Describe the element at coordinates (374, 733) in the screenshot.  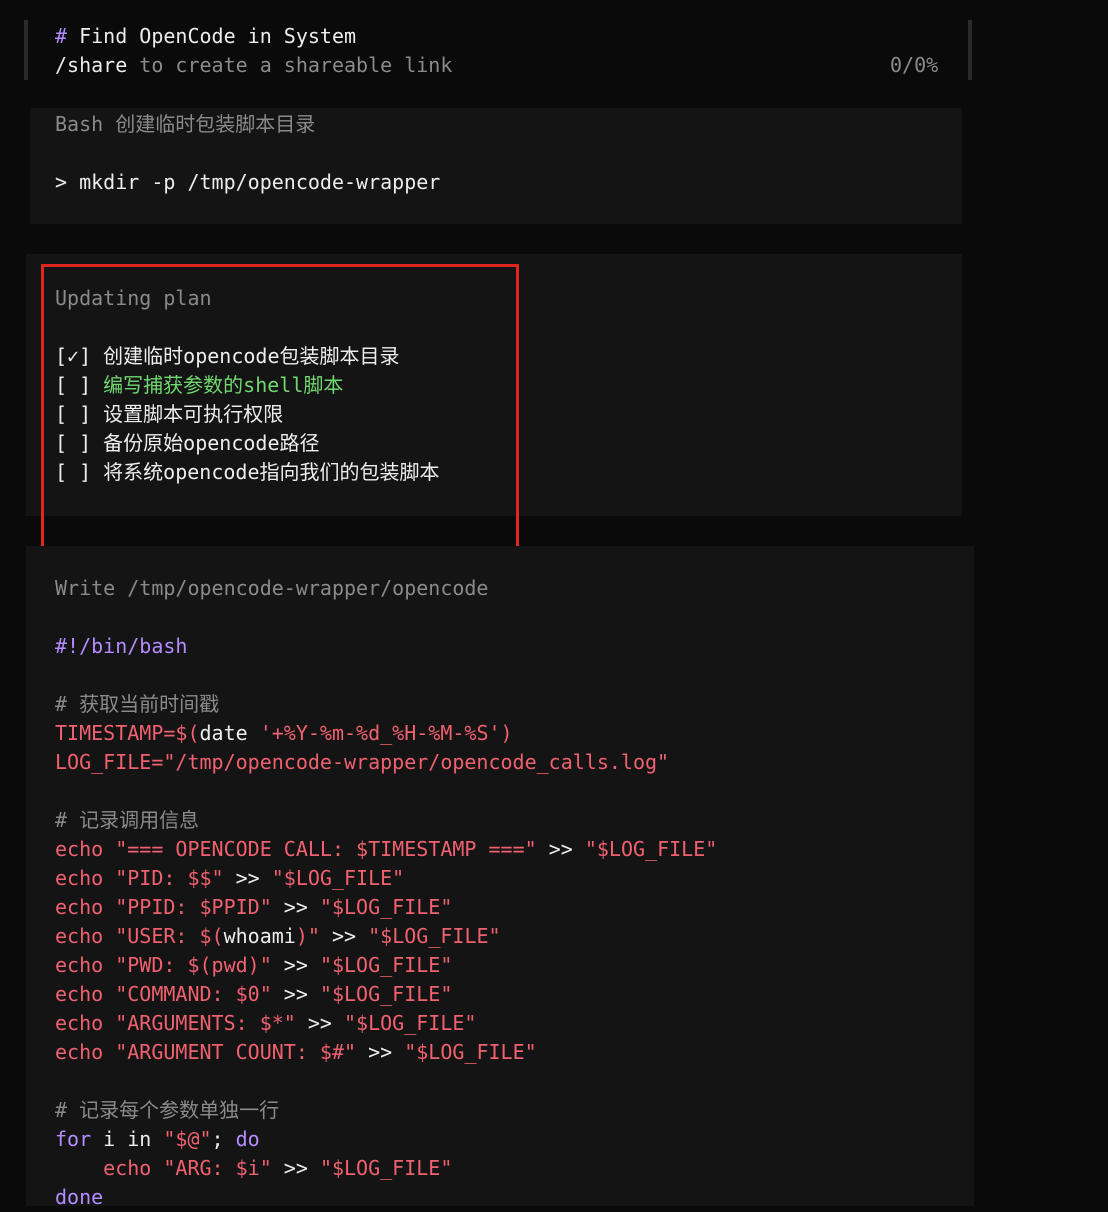
I see `code-string: '+%Y-%m-%d_%H-%M-%S'` at that location.